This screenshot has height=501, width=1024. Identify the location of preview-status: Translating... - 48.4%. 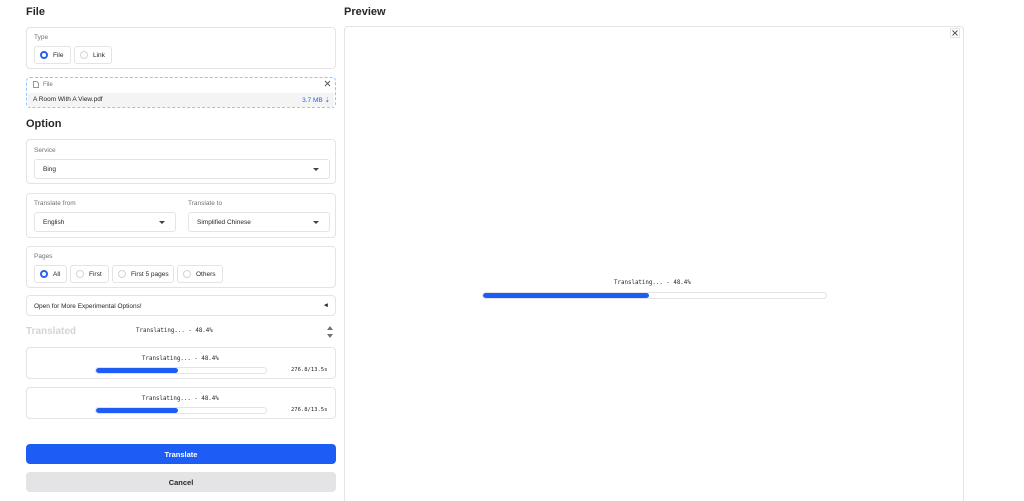
(652, 283).